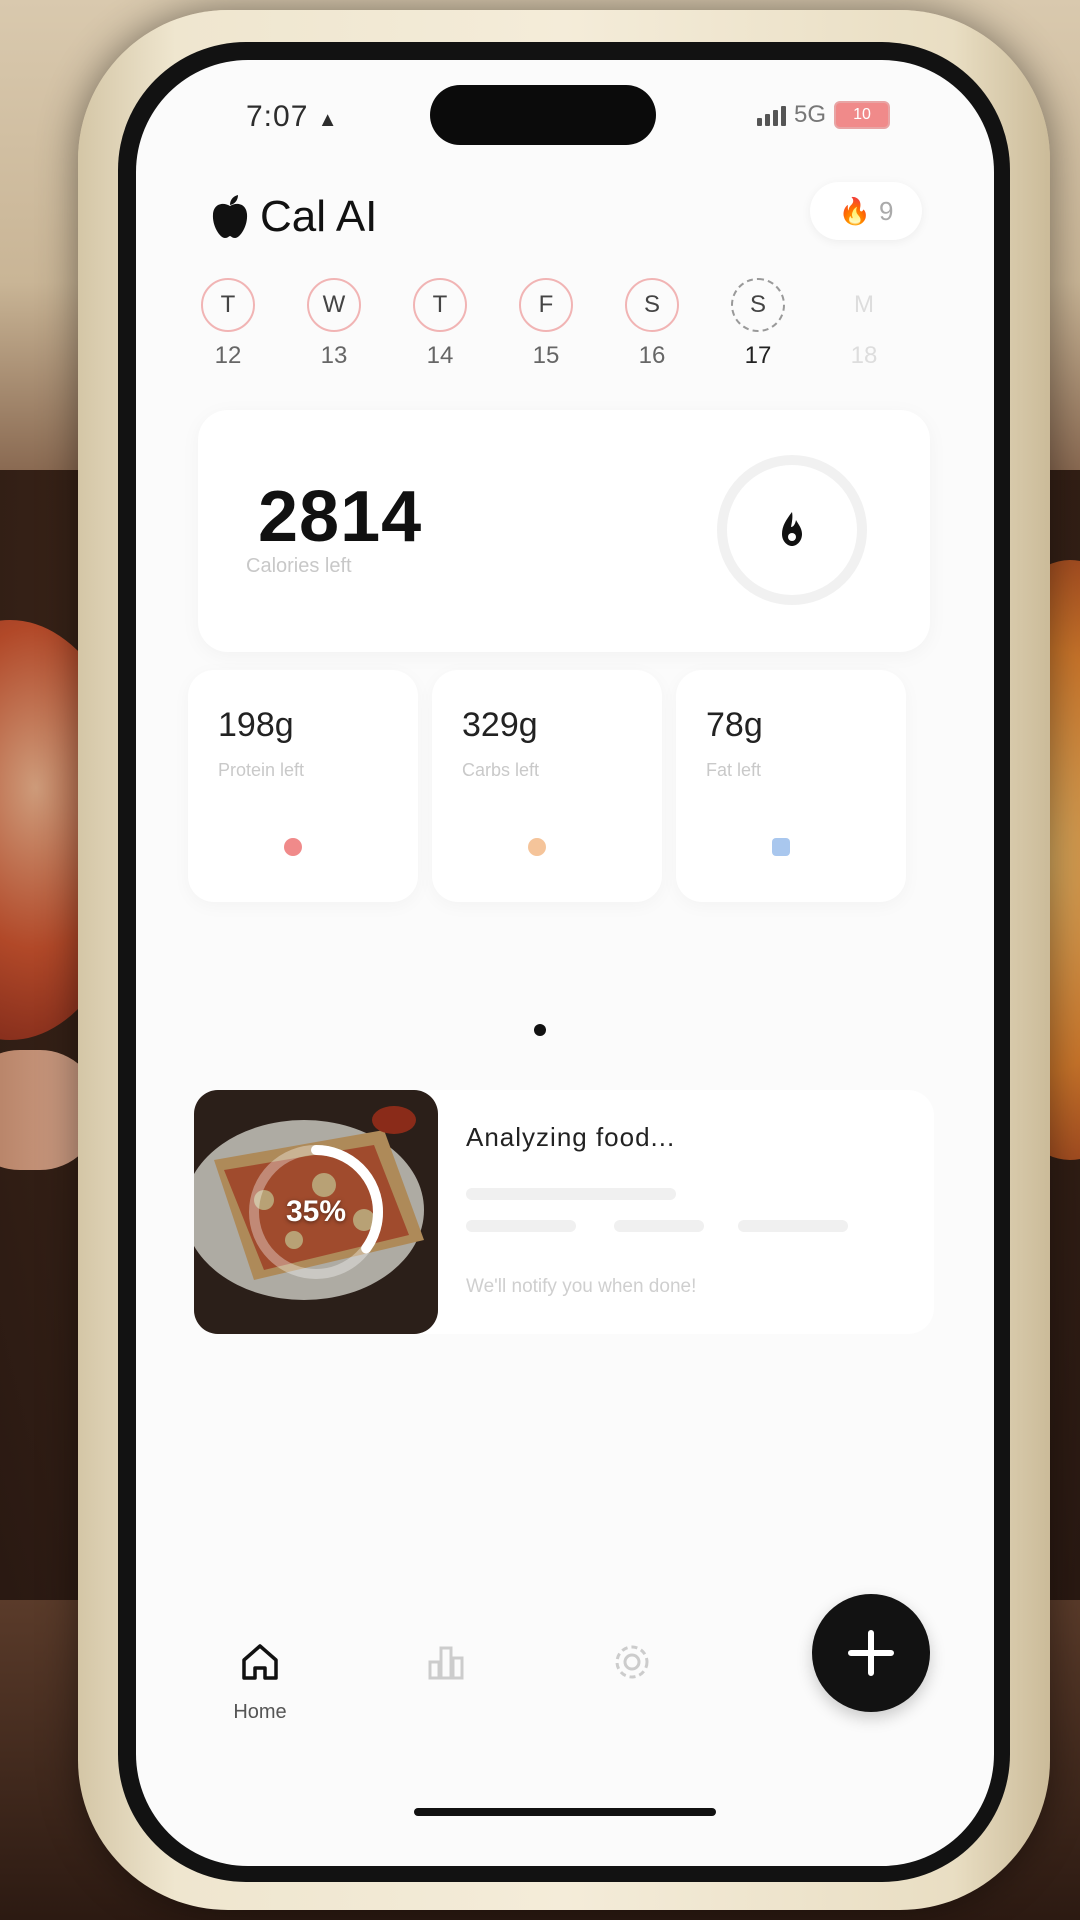 The height and width of the screenshot is (1920, 1080). What do you see at coordinates (581, 1286) in the screenshot?
I see `food-status-note: We'll notify you when done!` at bounding box center [581, 1286].